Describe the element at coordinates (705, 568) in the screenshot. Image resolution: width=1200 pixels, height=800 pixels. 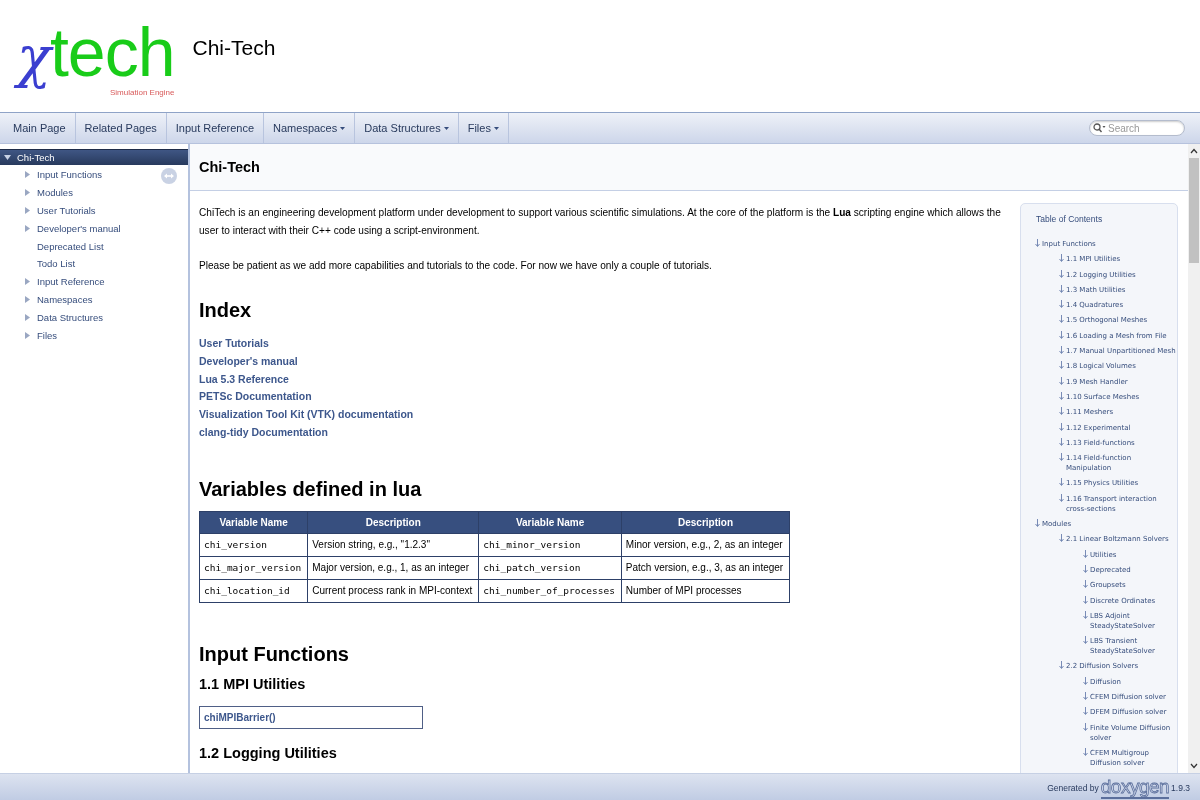
I see `table-cell: Patch version, e.g., 3, as an integer` at that location.